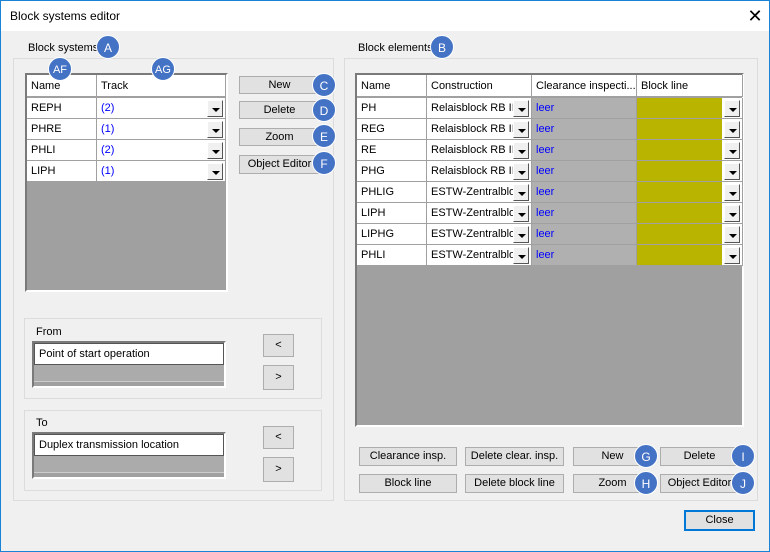  What do you see at coordinates (514, 456) in the screenshot?
I see `delete-clear-insp-button: Delete clear. insp.` at bounding box center [514, 456].